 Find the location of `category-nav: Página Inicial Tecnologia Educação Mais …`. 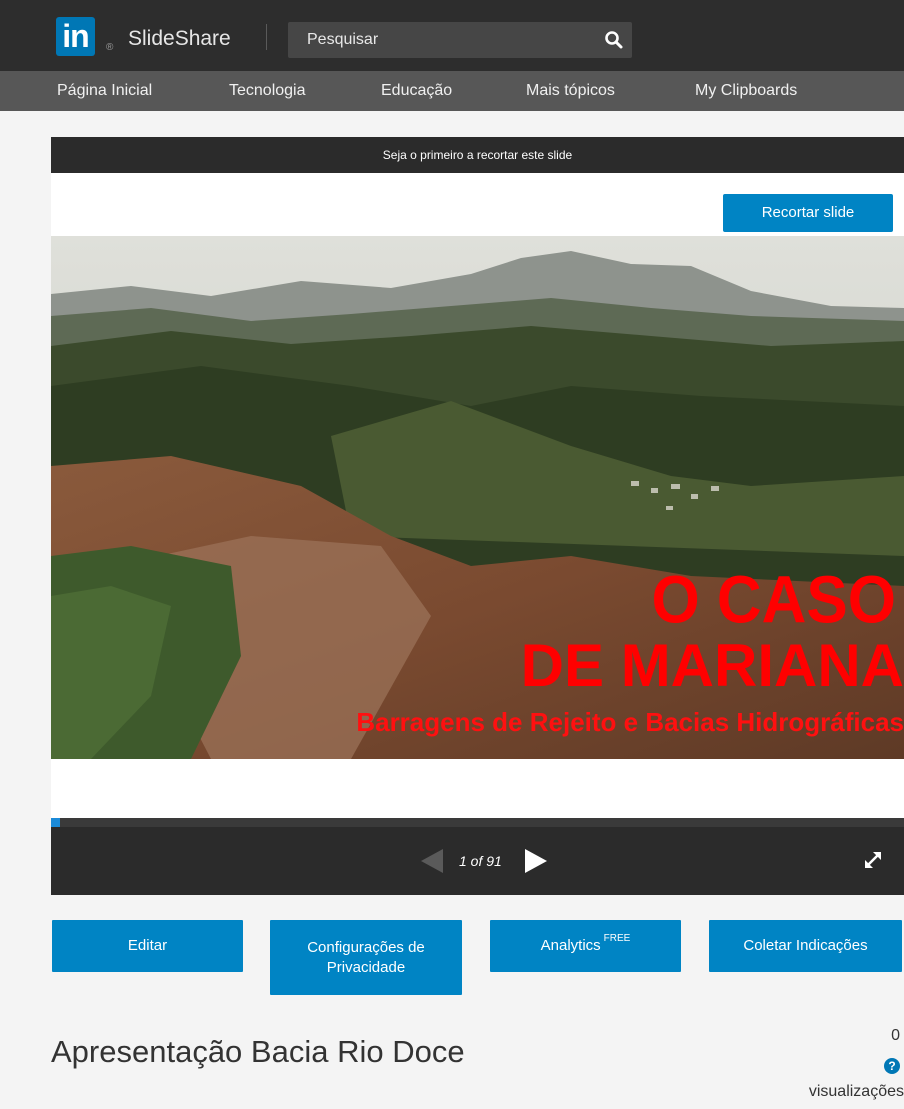

category-nav: Página Inicial Tecnologia Educação Mais … is located at coordinates (452, 91).